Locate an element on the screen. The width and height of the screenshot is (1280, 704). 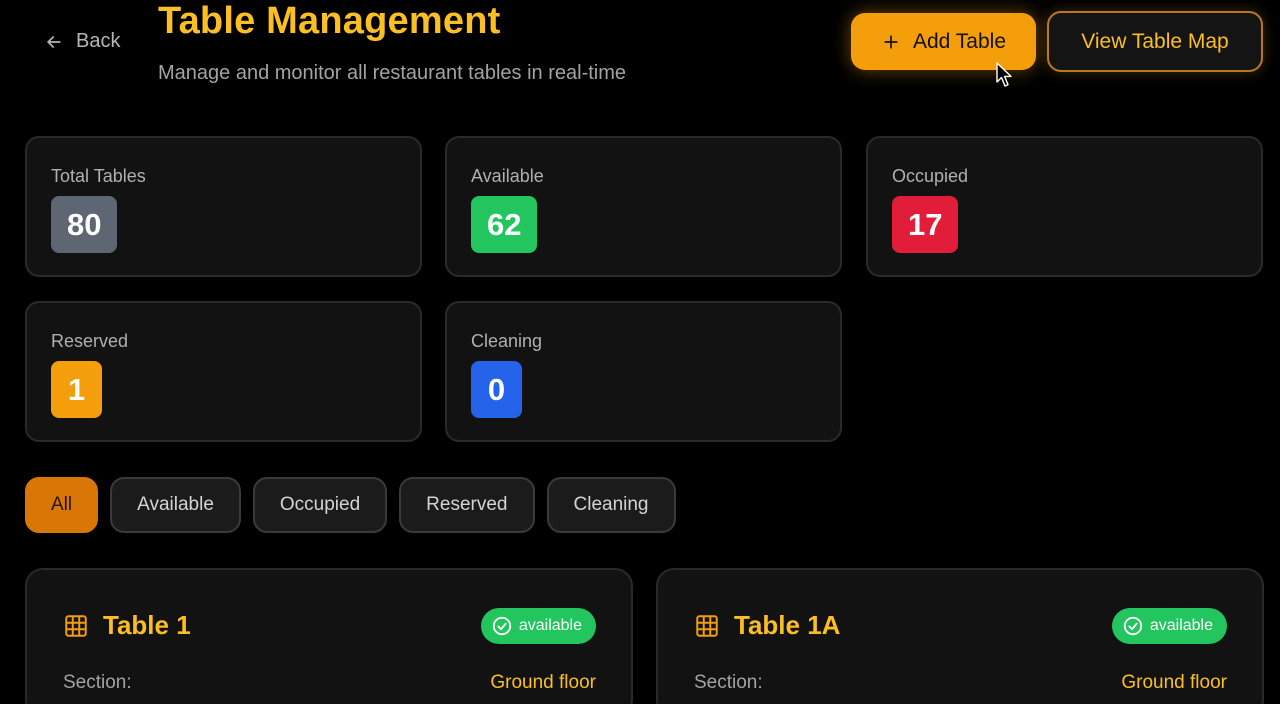
stat-value-badge: 1 is located at coordinates (76, 389).